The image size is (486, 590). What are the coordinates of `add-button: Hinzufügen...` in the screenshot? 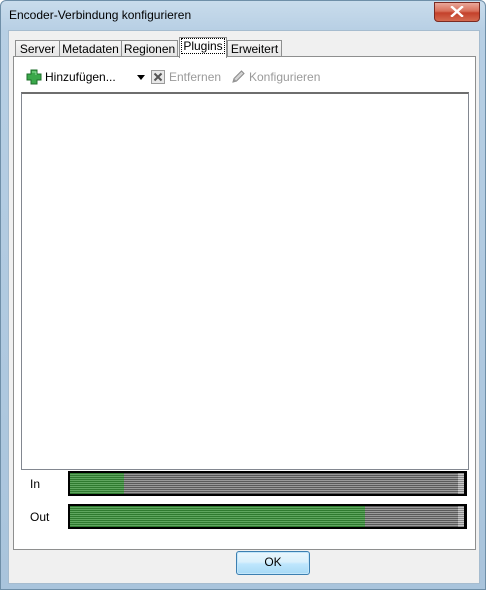 It's located at (85, 77).